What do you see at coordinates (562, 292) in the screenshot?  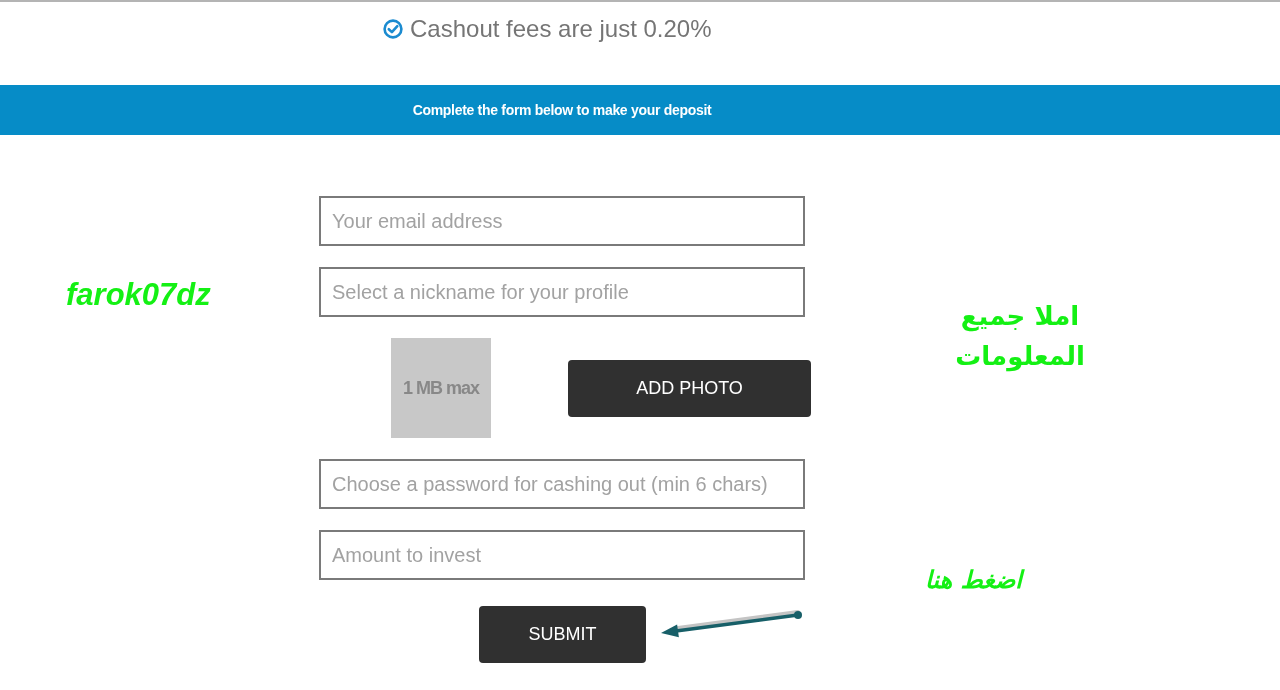 I see `input-field: Select a nickname for your profile` at bounding box center [562, 292].